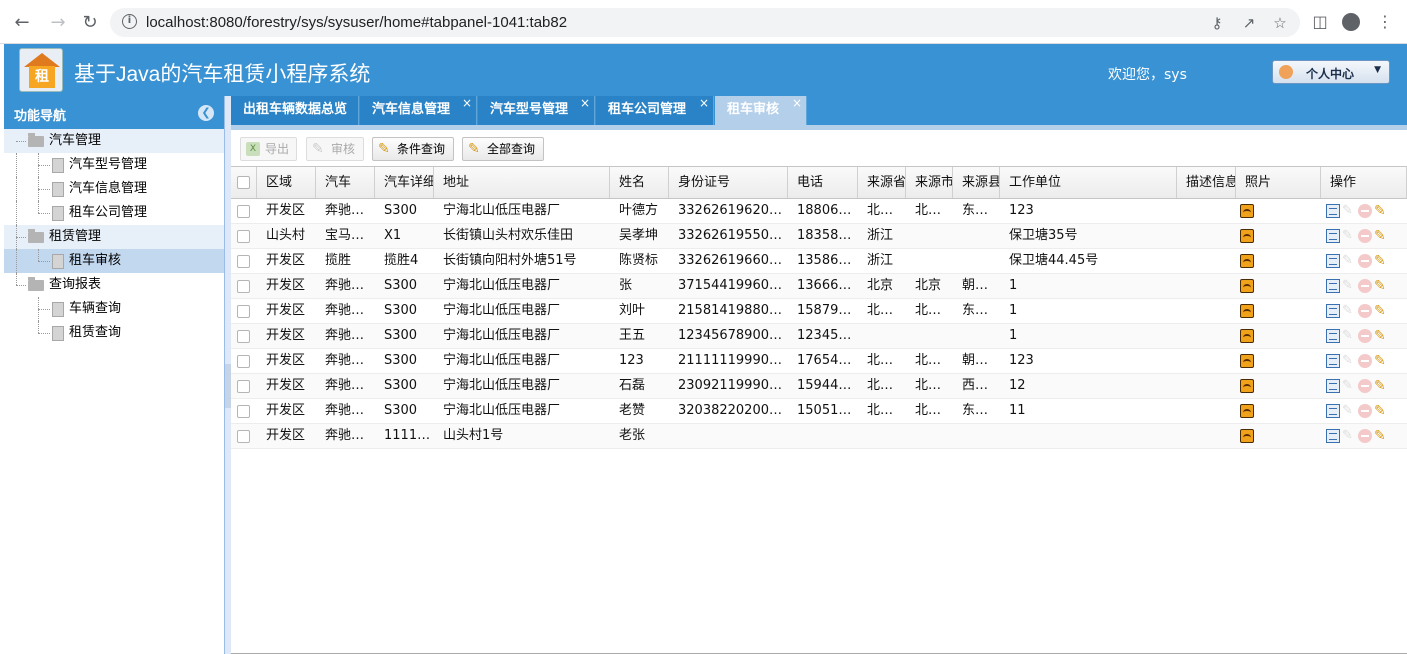 This screenshot has height=654, width=1407. Describe the element at coordinates (114, 189) in the screenshot. I see `sidebar-item-car-info: 汽车信息管理` at that location.